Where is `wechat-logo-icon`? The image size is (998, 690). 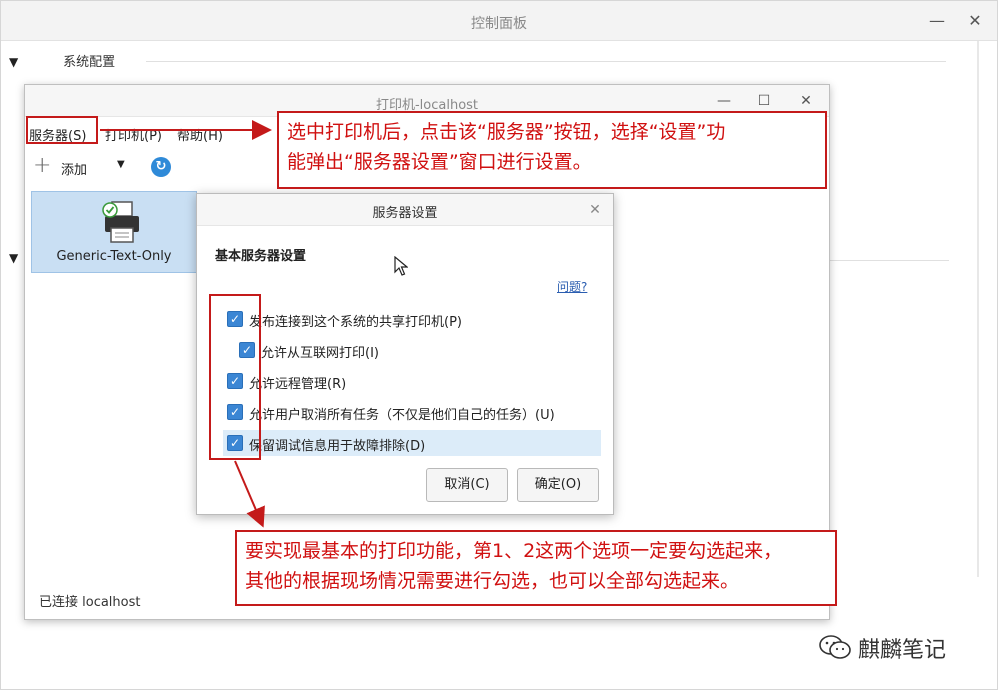 wechat-logo-icon is located at coordinates (835, 647).